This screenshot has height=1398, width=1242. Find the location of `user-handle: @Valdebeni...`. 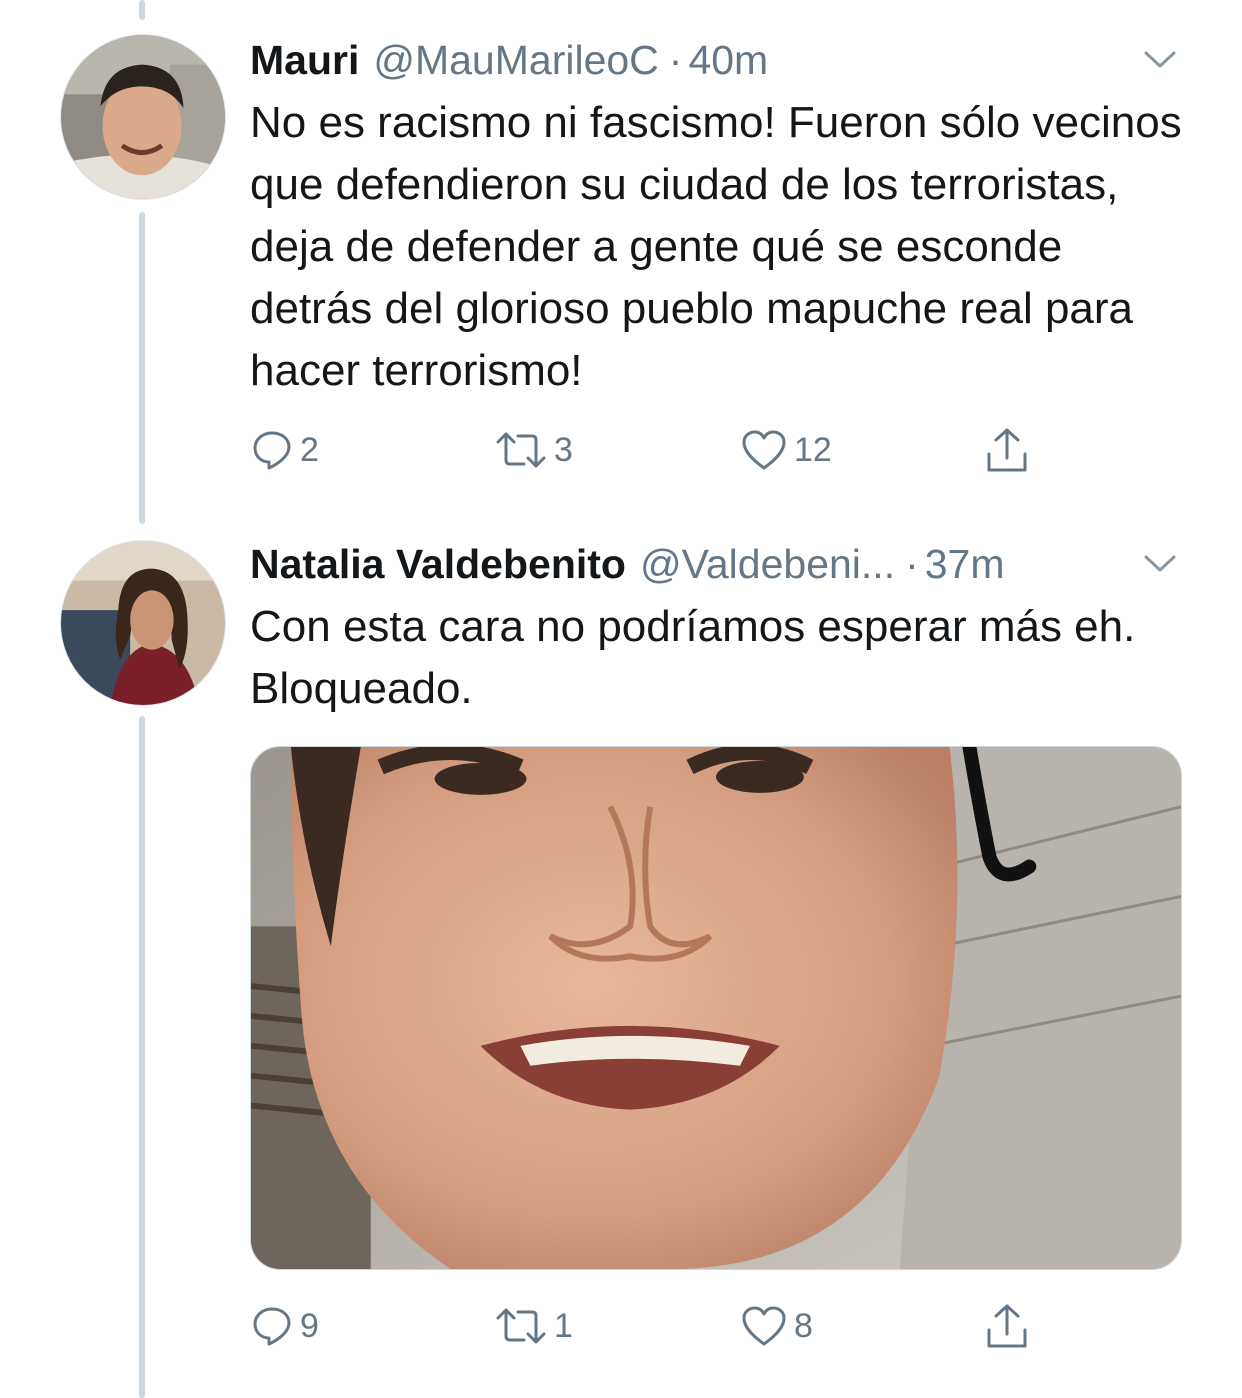

user-handle: @Valdebeni... is located at coordinates (767, 564).